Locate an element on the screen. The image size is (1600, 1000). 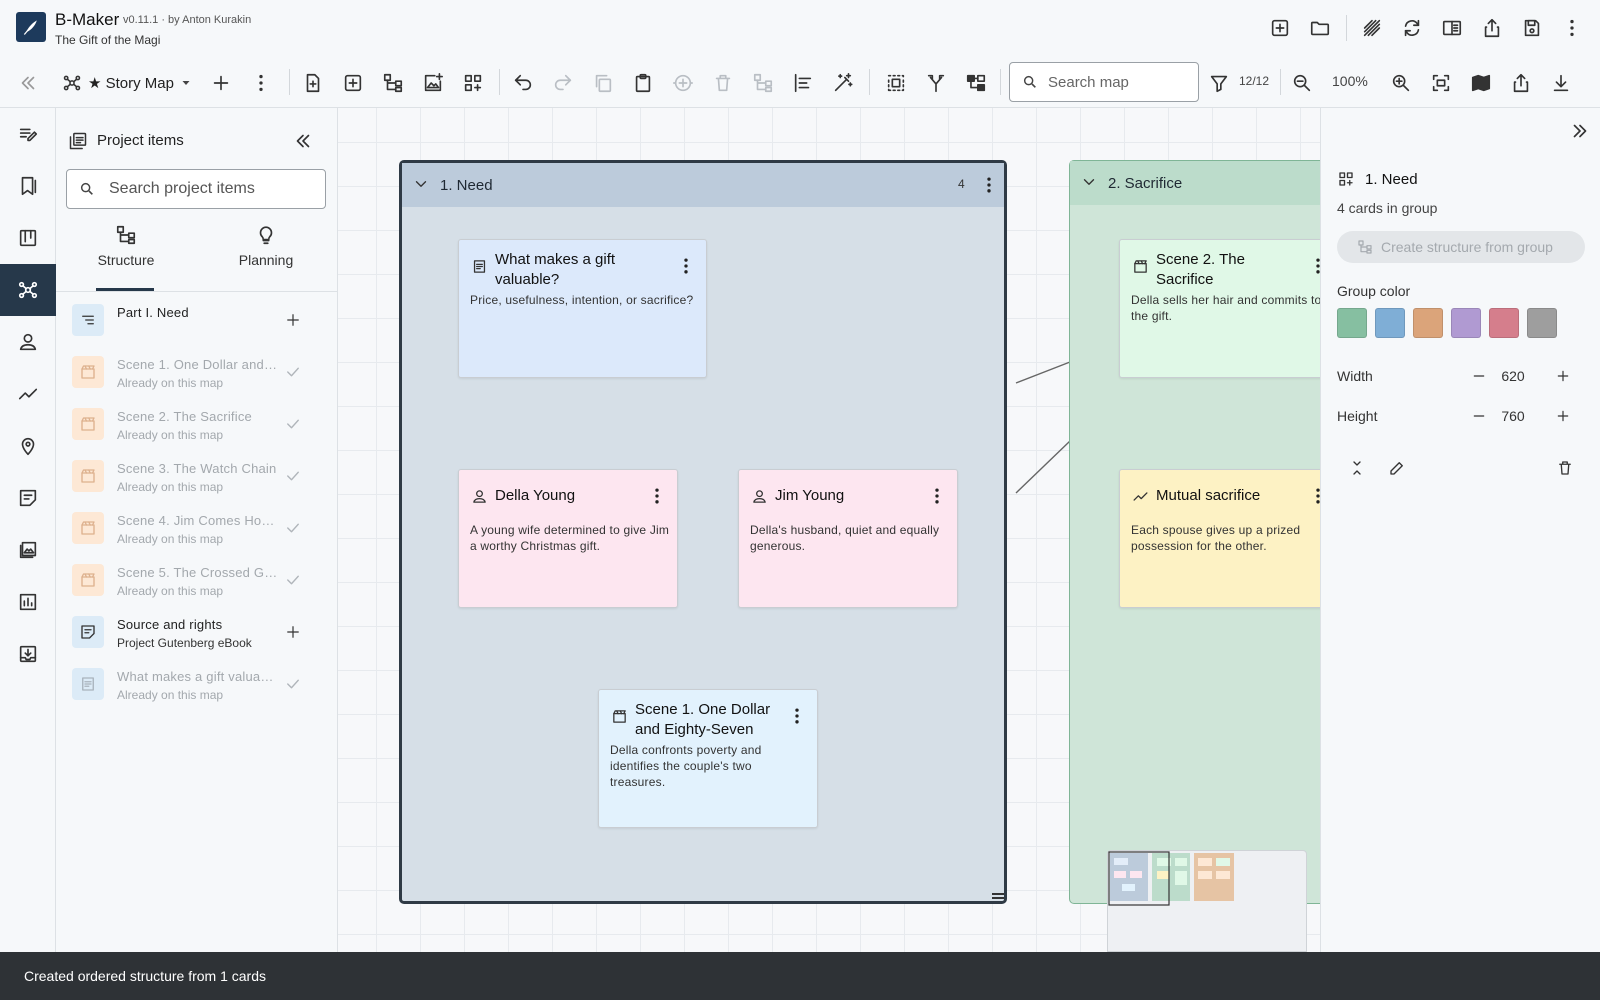
color-swatch-gray is located at coordinates (1542, 323).